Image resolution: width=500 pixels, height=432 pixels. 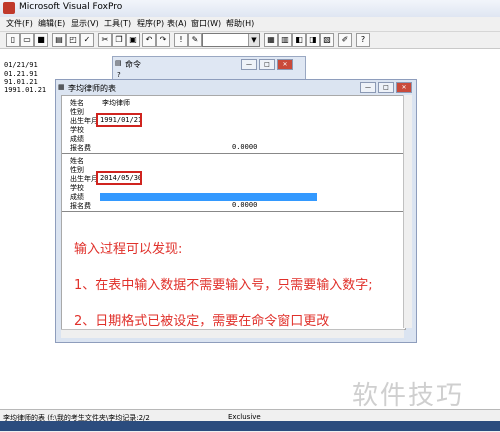 I want to click on menu-edit: 编辑(E), so click(x=51, y=23).